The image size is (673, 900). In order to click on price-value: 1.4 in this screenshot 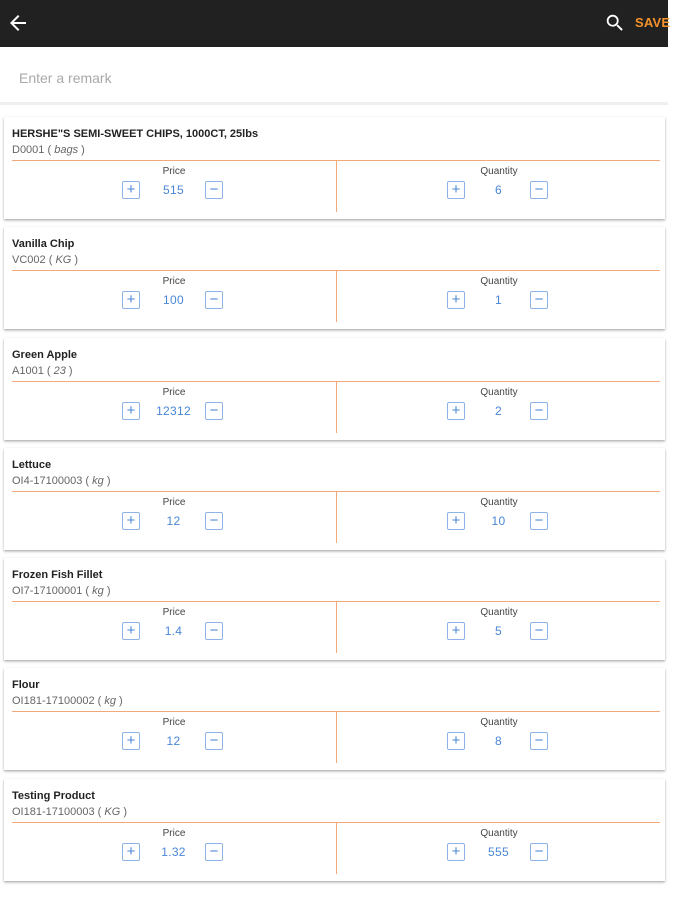, I will do `click(173, 631)`.